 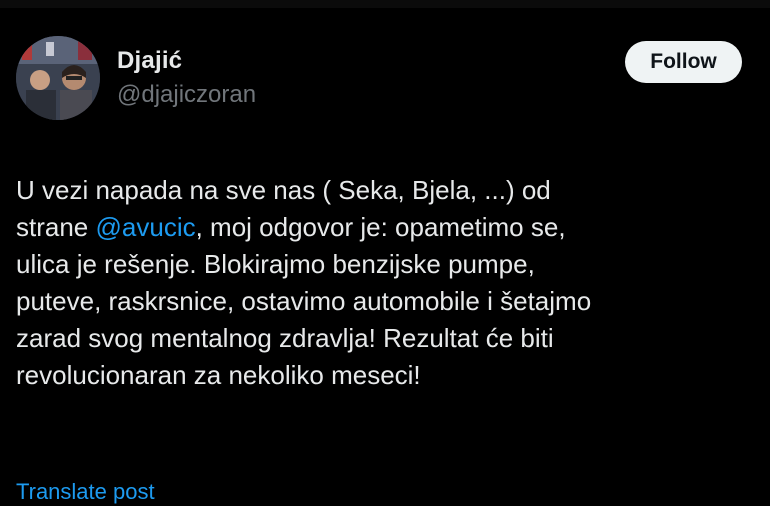 I want to click on mention-link: @avucic, so click(x=146, y=227).